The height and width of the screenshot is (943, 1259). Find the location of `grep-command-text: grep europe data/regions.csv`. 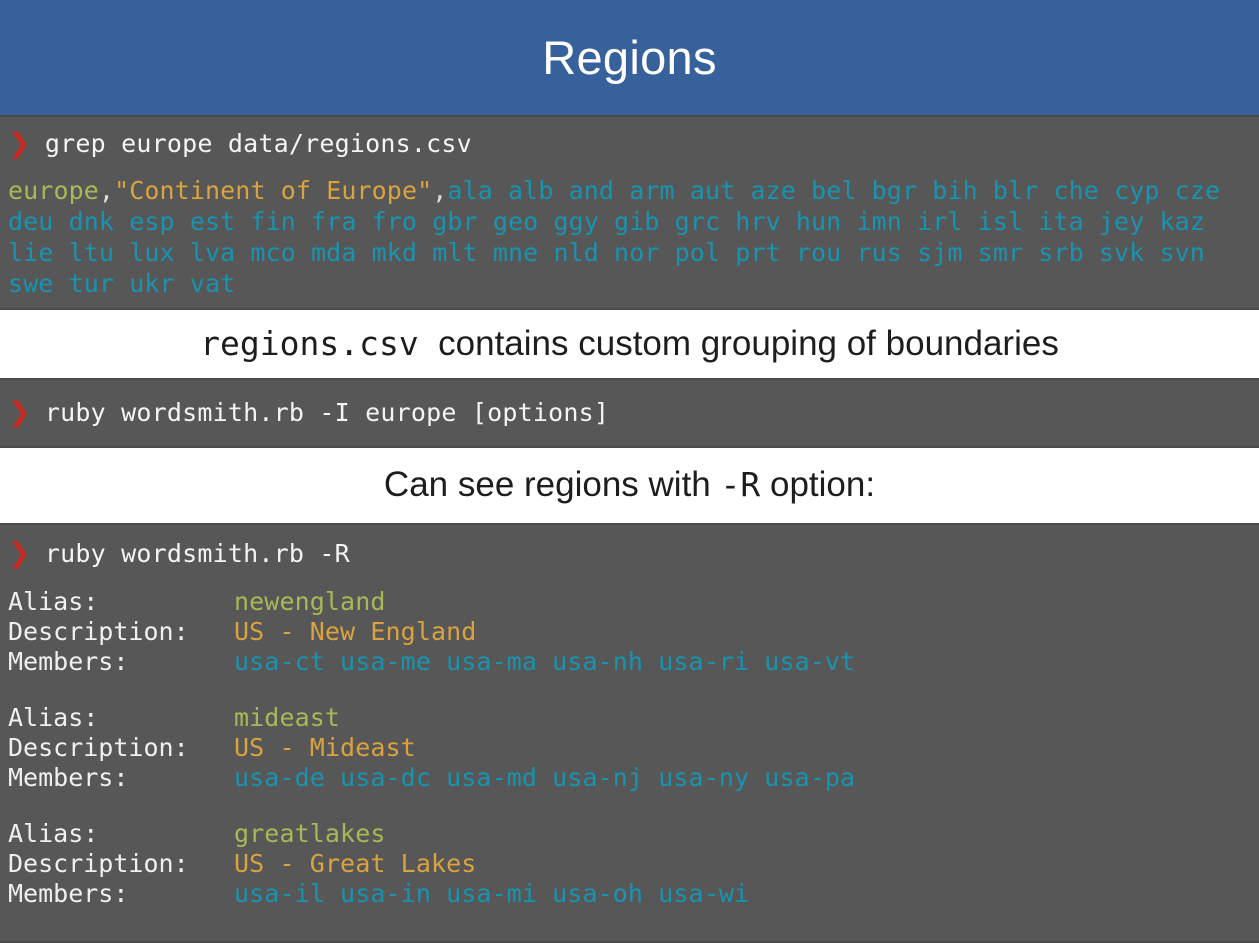

grep-command-text: grep europe data/regions.csv is located at coordinates (258, 143).